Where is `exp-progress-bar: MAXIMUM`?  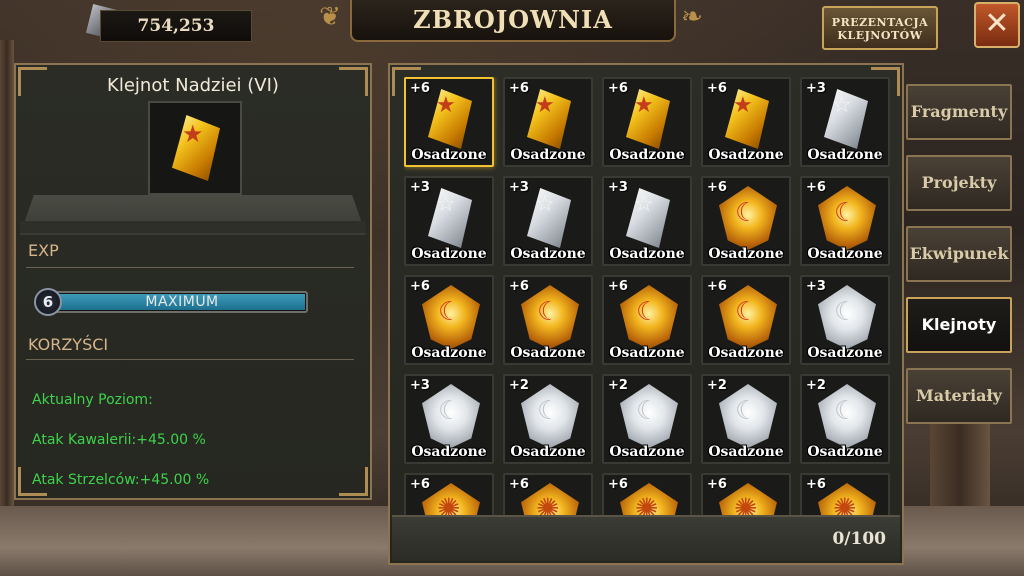 exp-progress-bar: MAXIMUM is located at coordinates (174, 302).